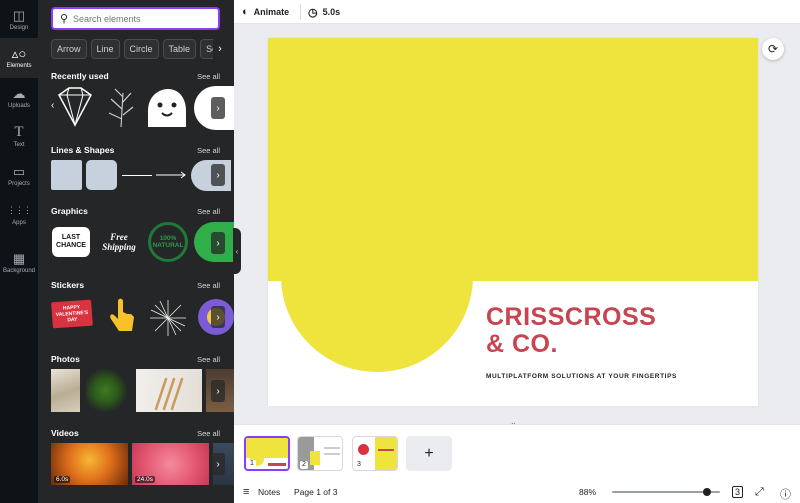 The width and height of the screenshot is (800, 503). I want to click on duration-button: ◷ 5.0s, so click(324, 12).